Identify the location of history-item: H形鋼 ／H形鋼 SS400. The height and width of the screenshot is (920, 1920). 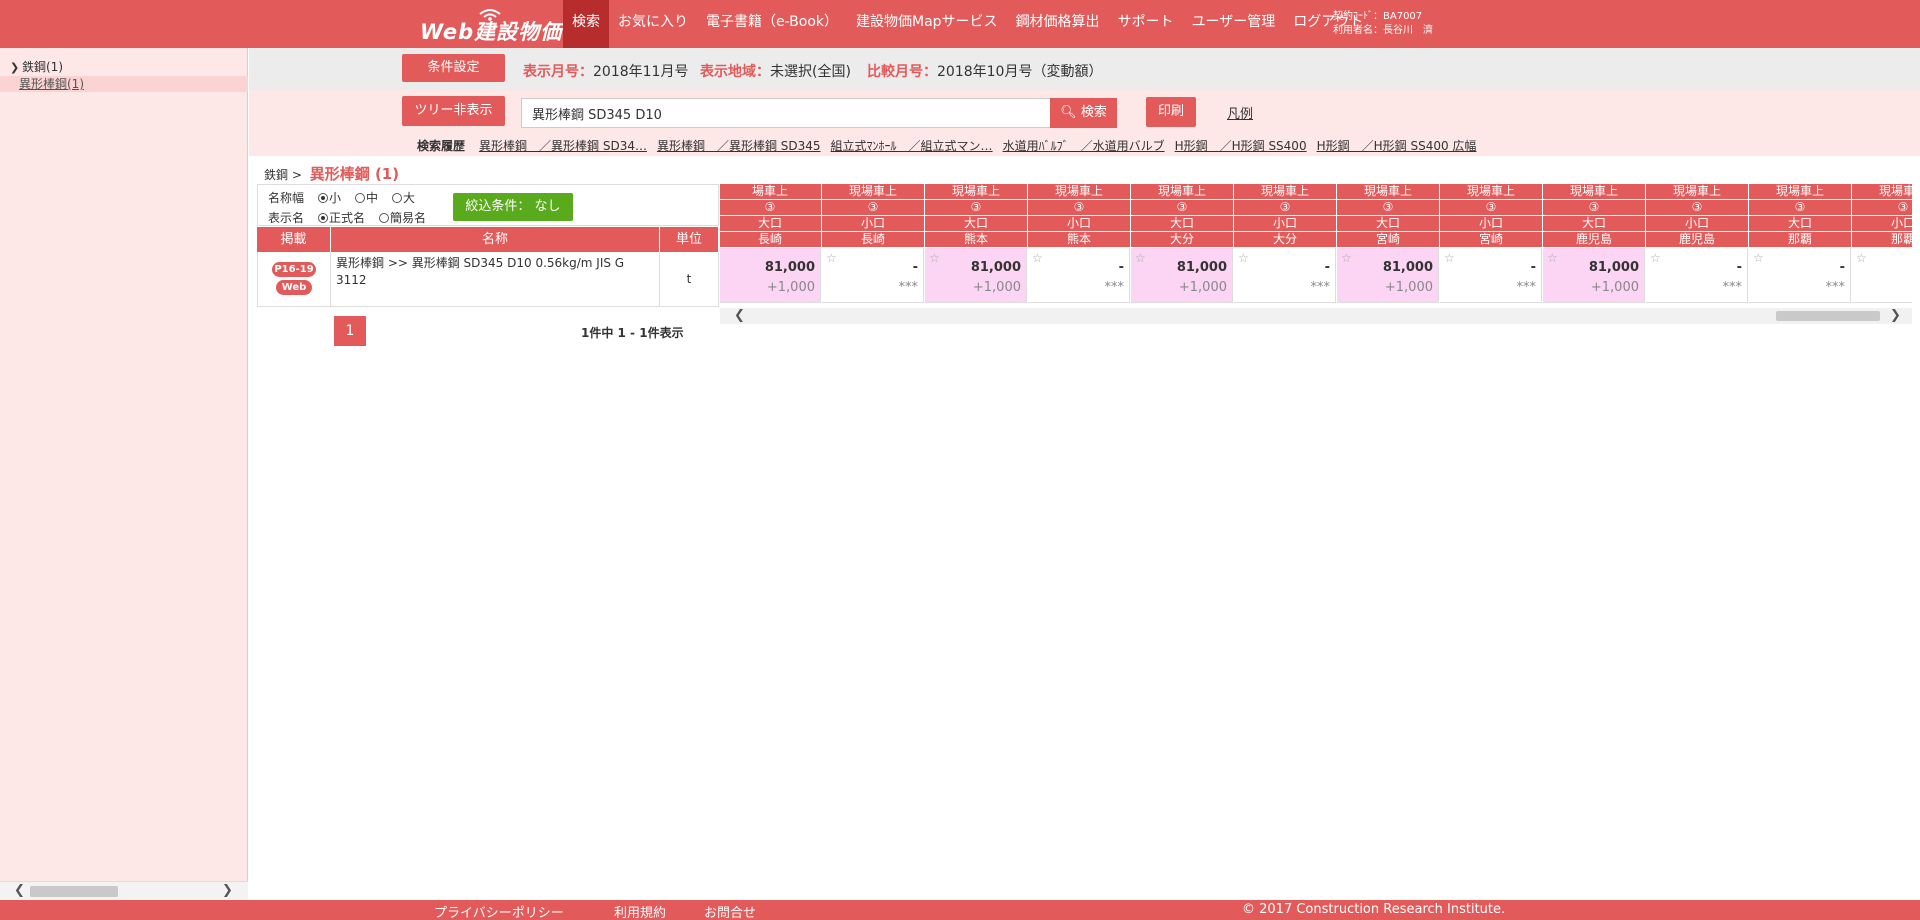
(1241, 145).